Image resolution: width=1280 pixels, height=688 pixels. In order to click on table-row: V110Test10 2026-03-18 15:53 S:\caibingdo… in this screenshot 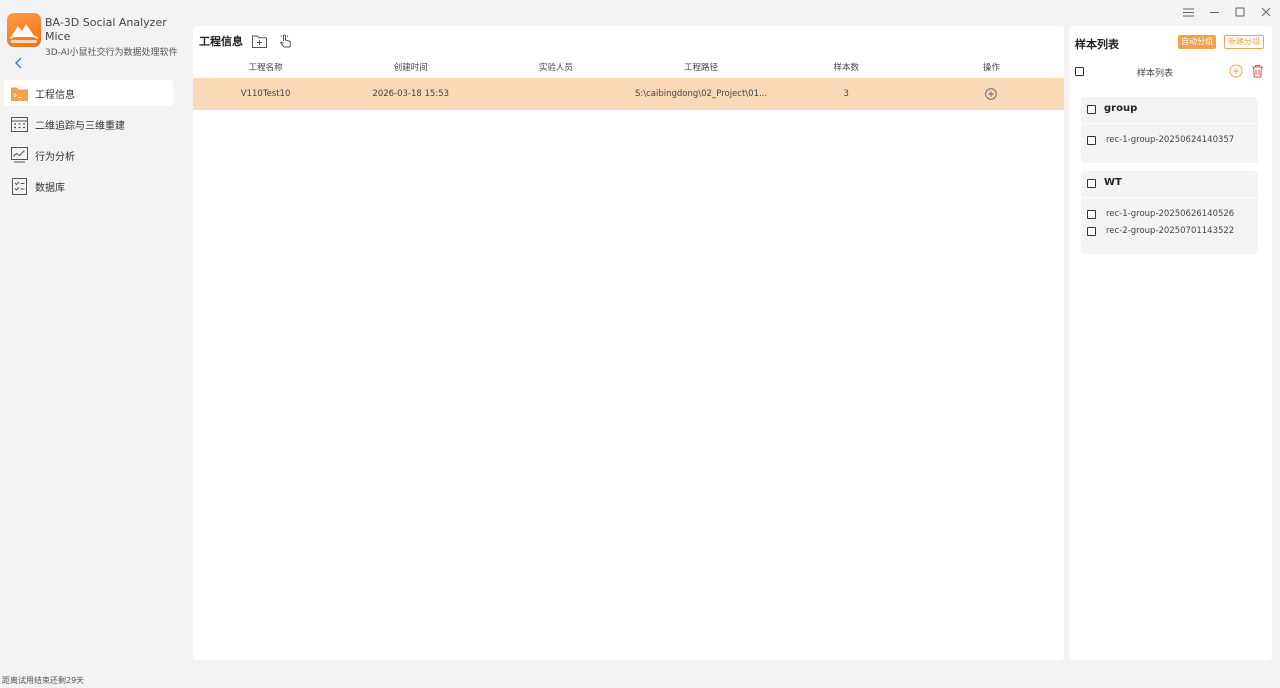, I will do `click(628, 94)`.